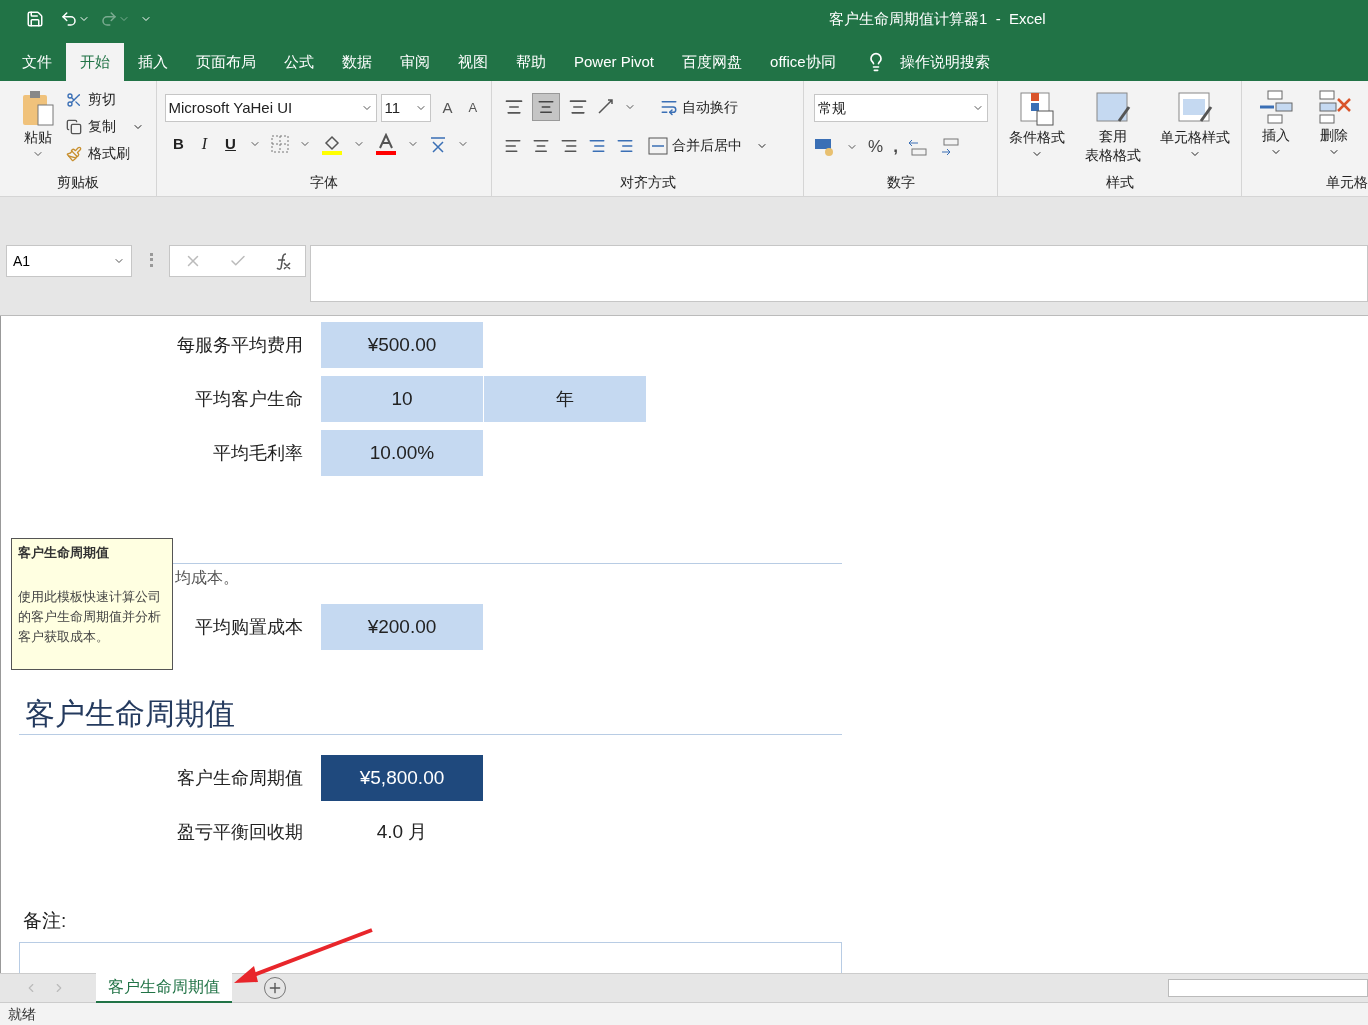 This screenshot has width=1368, height=1025. Describe the element at coordinates (178, 144) in the screenshot. I see `bold-button: B` at that location.